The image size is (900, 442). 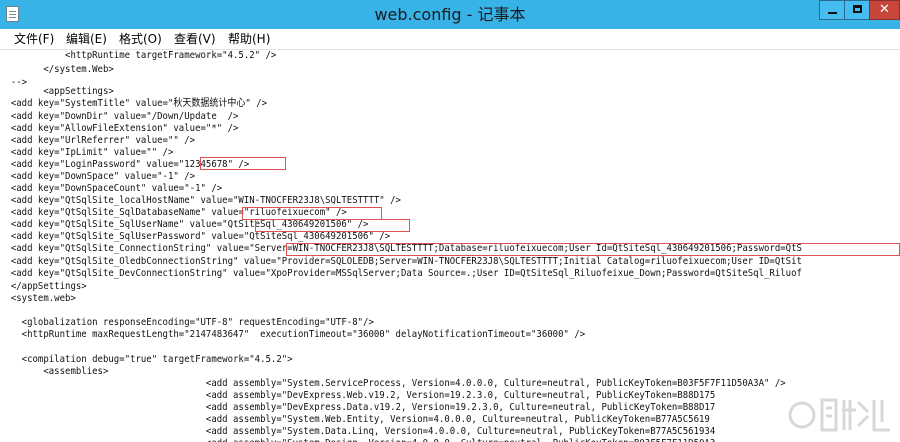 I want to click on window-title: web.config - 记事本, so click(x=450, y=14).